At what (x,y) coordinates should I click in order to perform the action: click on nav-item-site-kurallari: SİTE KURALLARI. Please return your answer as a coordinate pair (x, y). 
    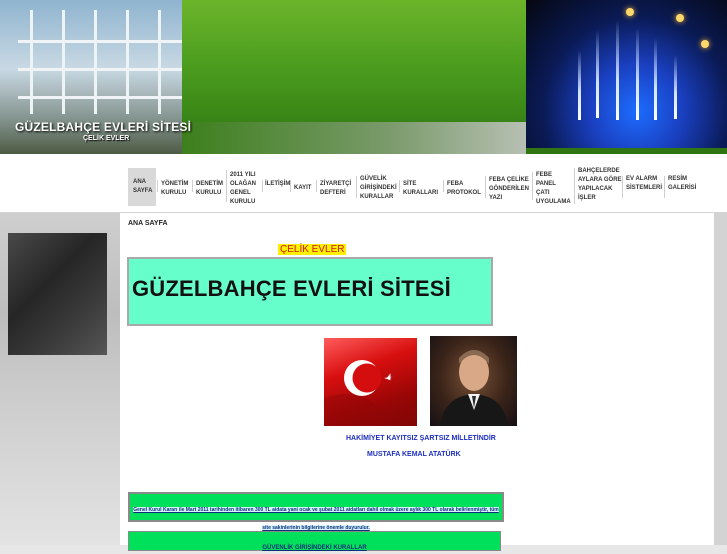
    Looking at the image, I should click on (420, 189).